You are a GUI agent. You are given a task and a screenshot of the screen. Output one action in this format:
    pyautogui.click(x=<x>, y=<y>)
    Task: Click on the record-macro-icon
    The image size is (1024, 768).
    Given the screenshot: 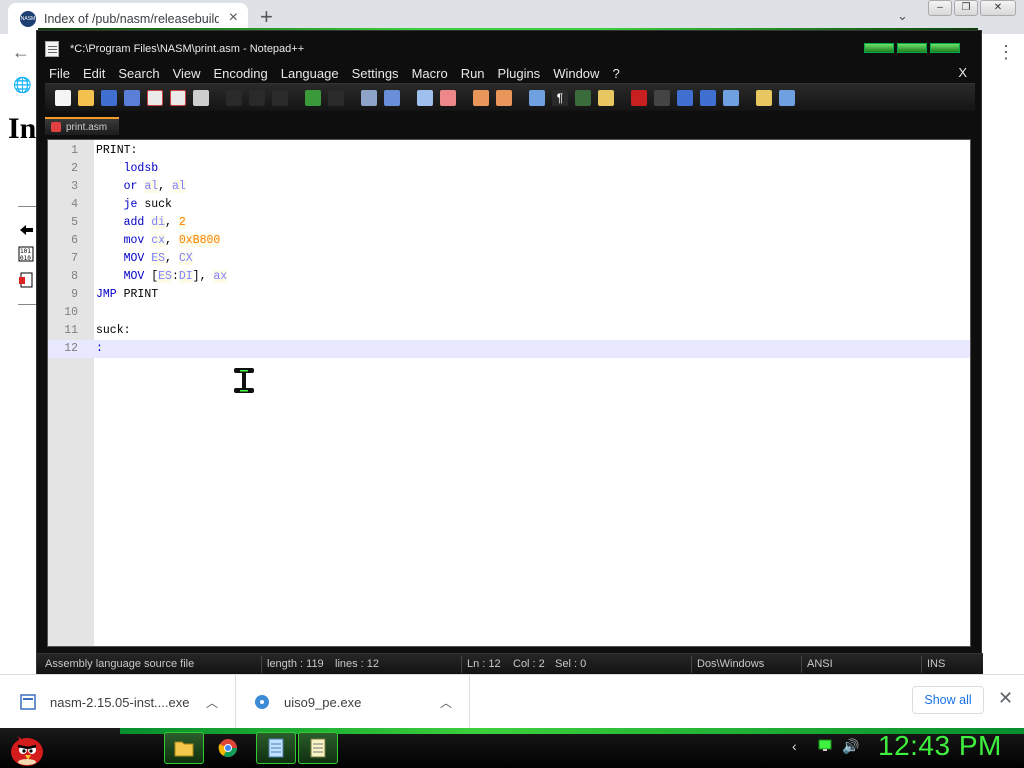 What is the action you would take?
    pyautogui.click(x=639, y=97)
    